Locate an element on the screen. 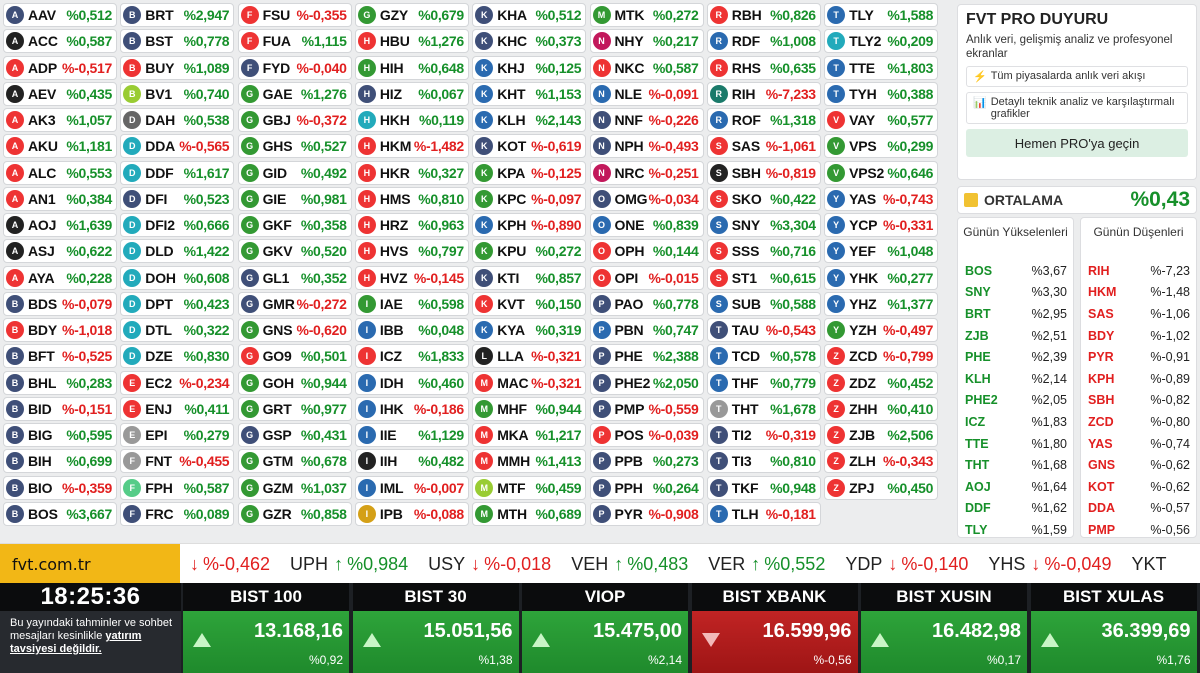 The image size is (1200, 673). fund-cell-oph: O OPH %0,144 is located at coordinates (646, 251).